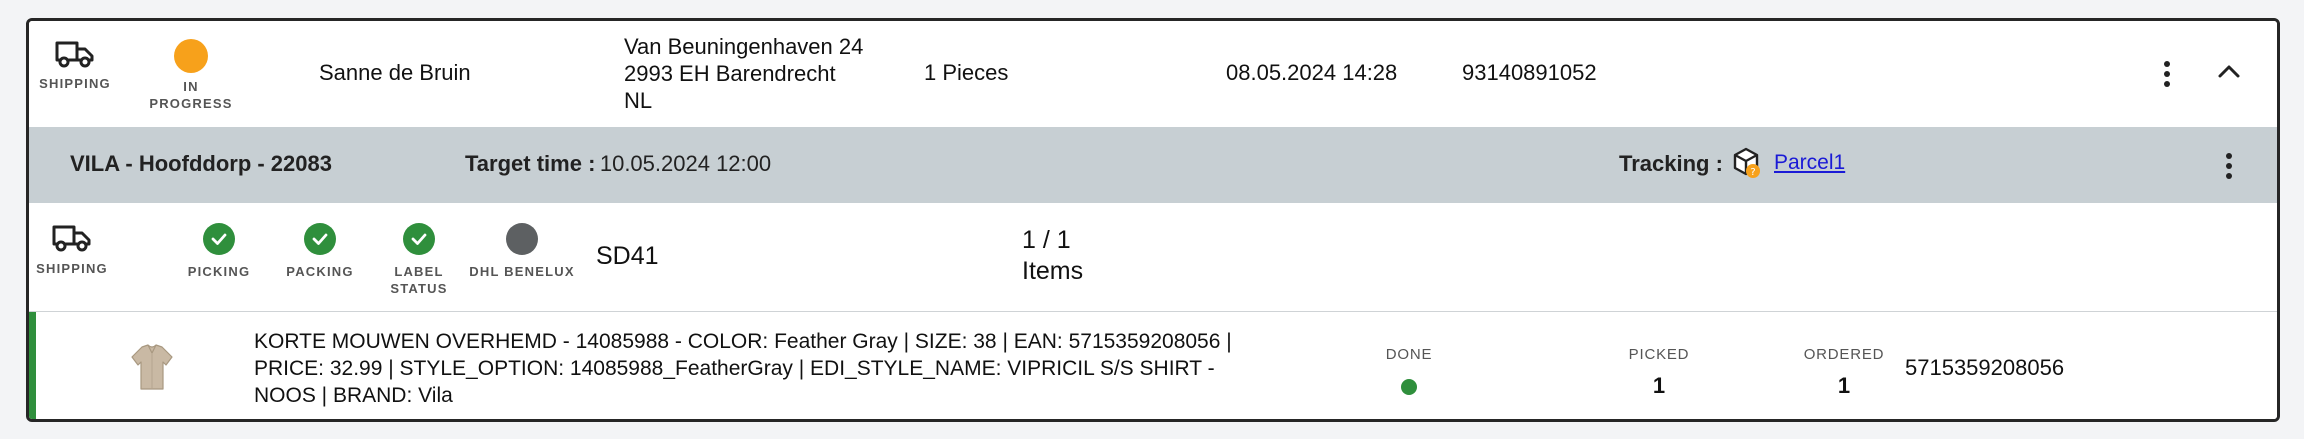 The image size is (2304, 439). I want to click on chevron-up-icon, so click(2229, 71).